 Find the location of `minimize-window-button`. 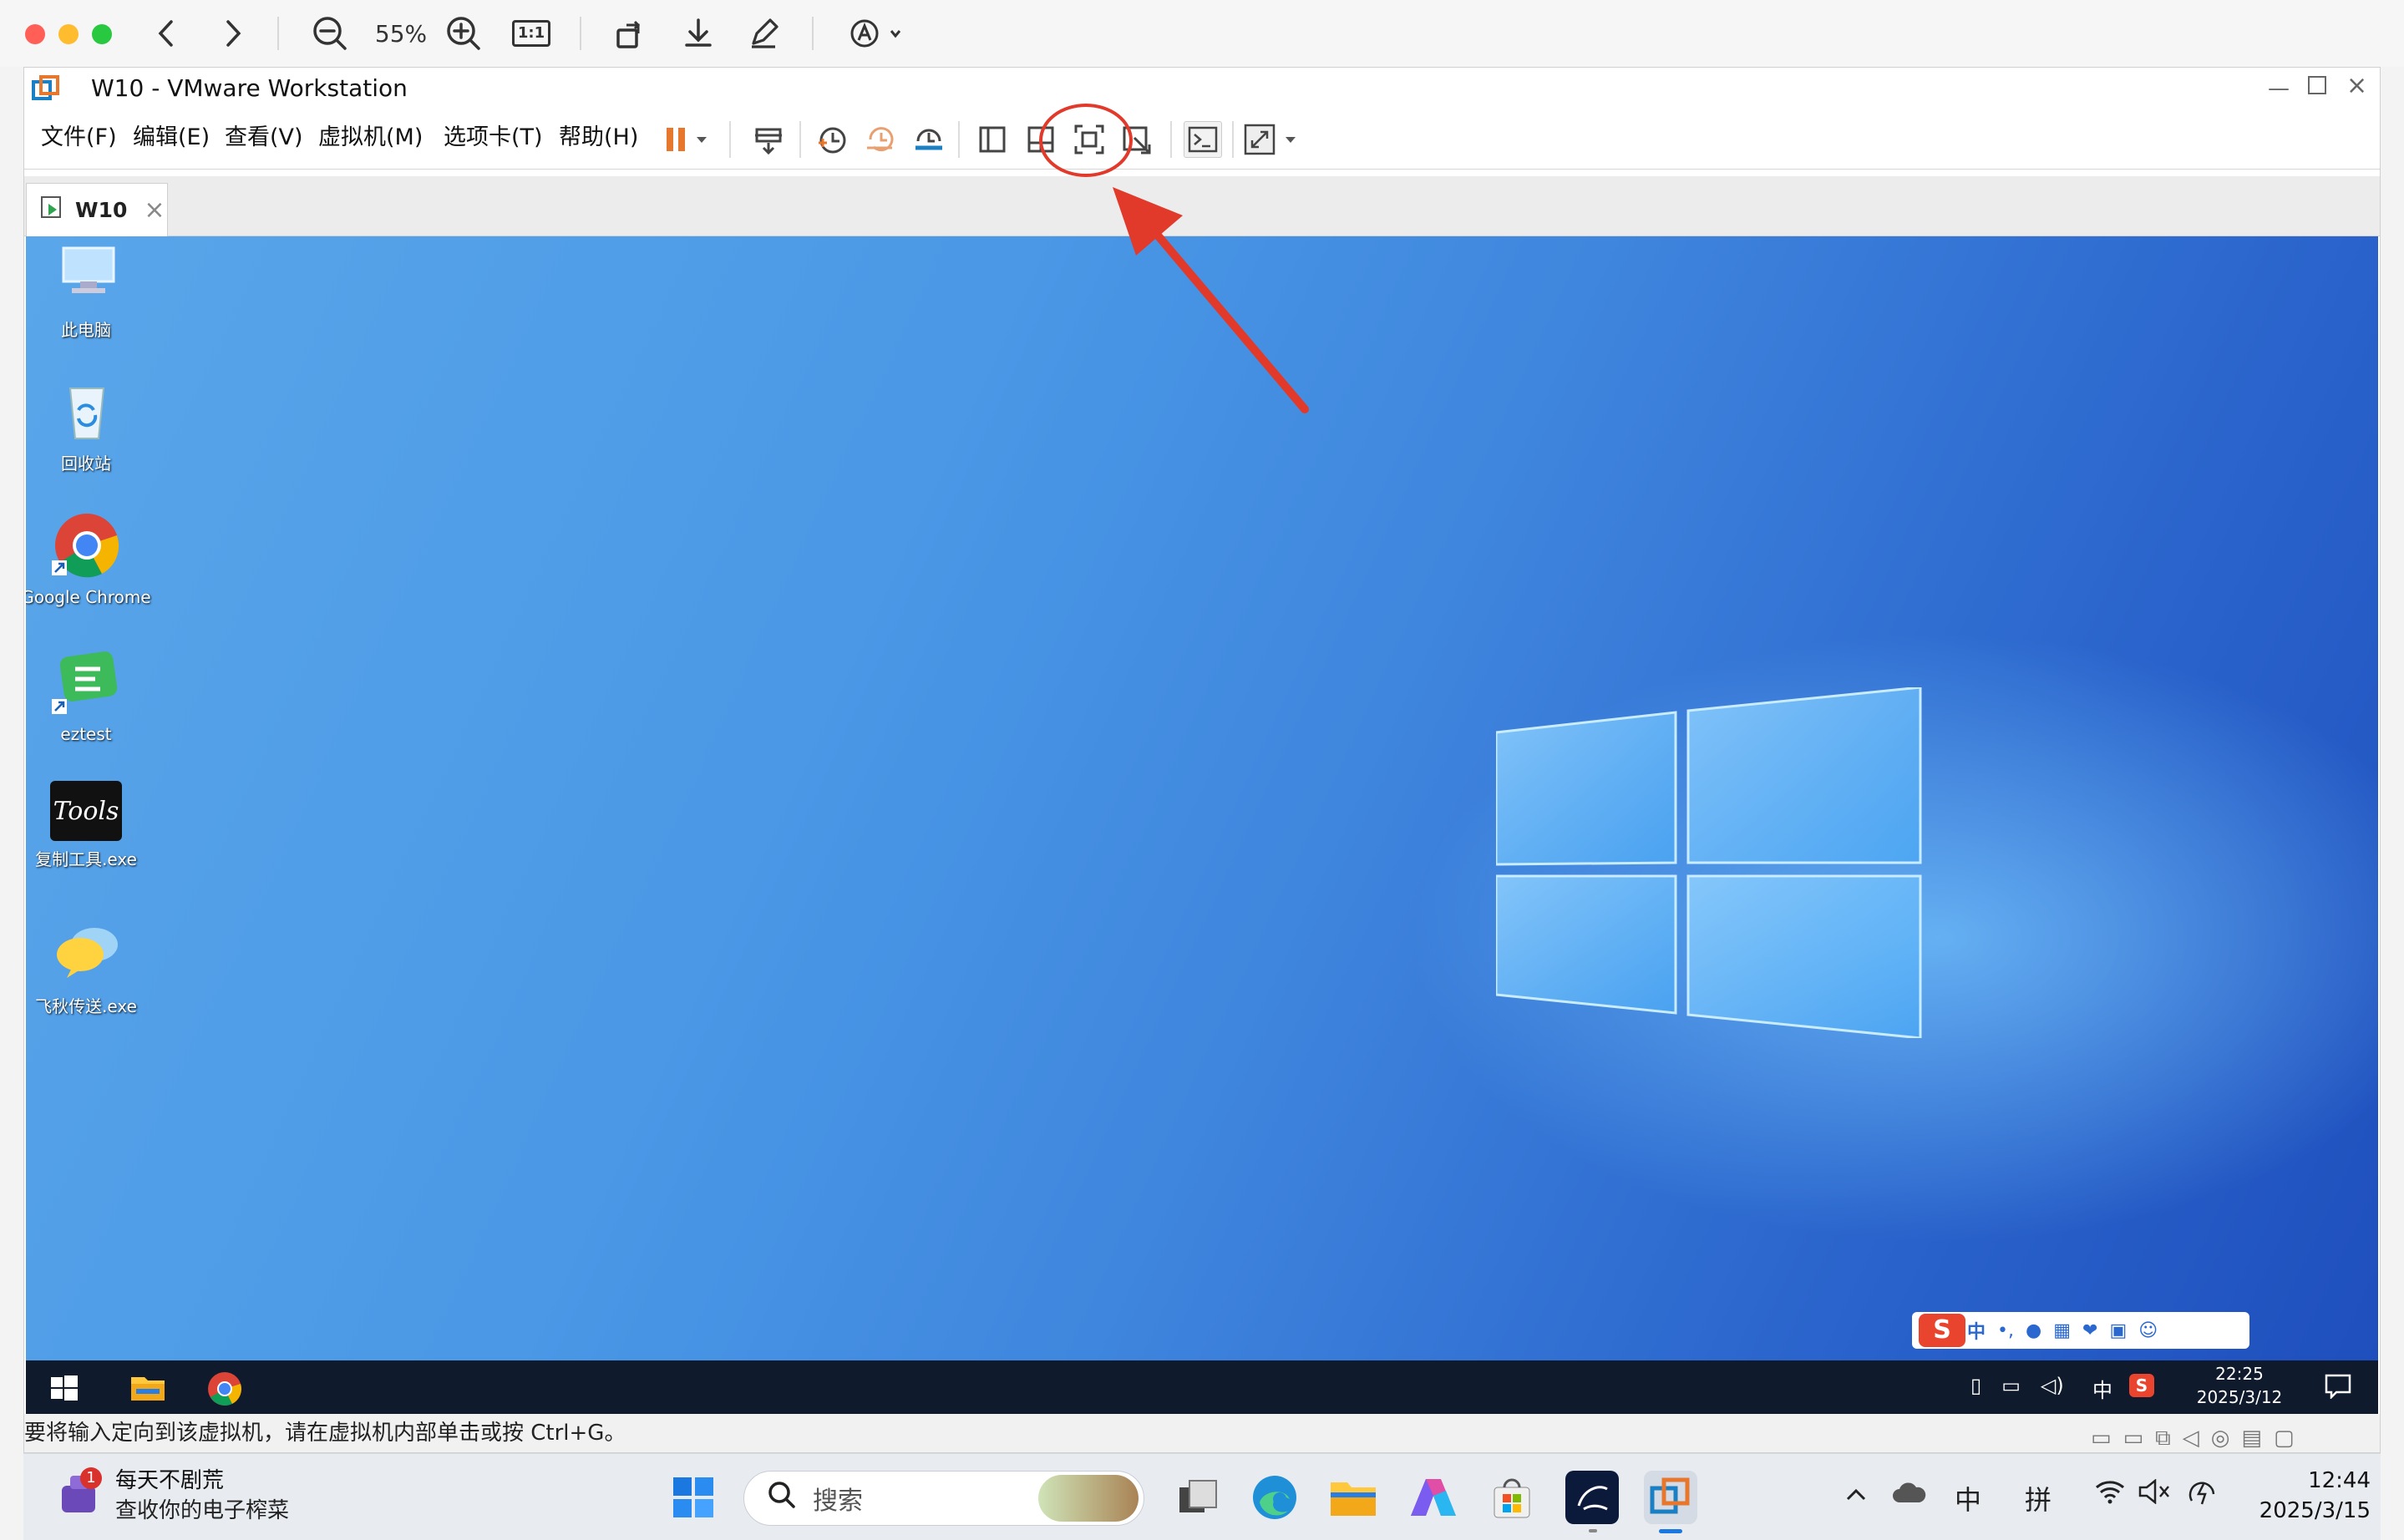

minimize-window-button is located at coordinates (69, 34).